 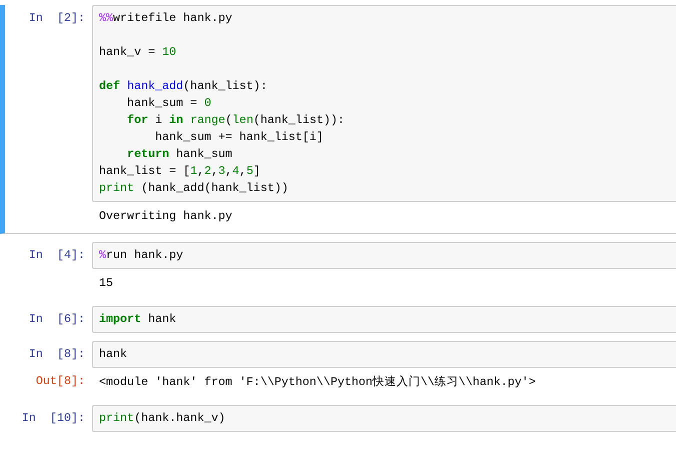 I want to click on cell-output: <module 'hank' from 'F:\\Python\\Python快速入门\\练习\\hank.py'>, so click(x=317, y=382).